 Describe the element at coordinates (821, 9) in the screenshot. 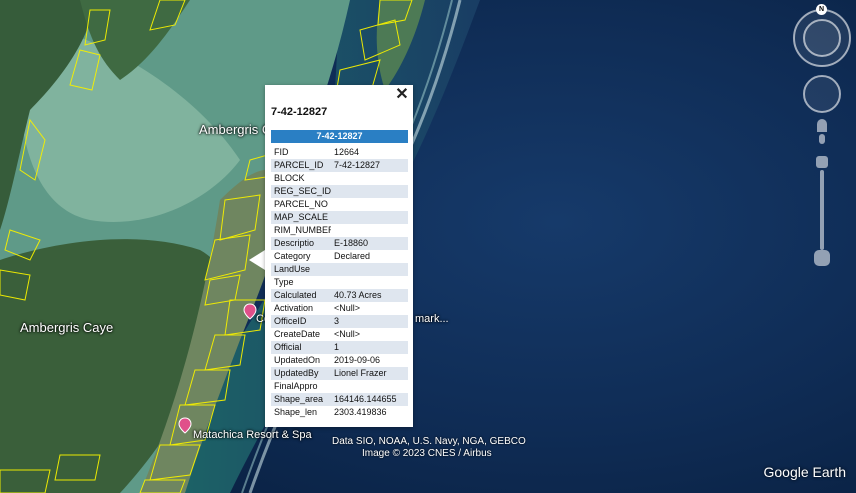

I see `compass-n-indicator: N` at that location.